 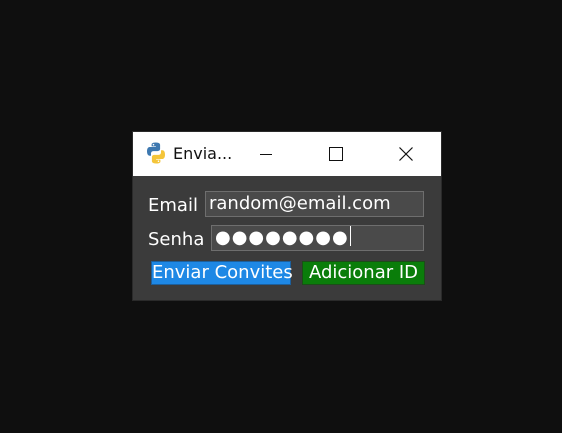 I want to click on email-field: random@email.com, so click(x=314, y=204).